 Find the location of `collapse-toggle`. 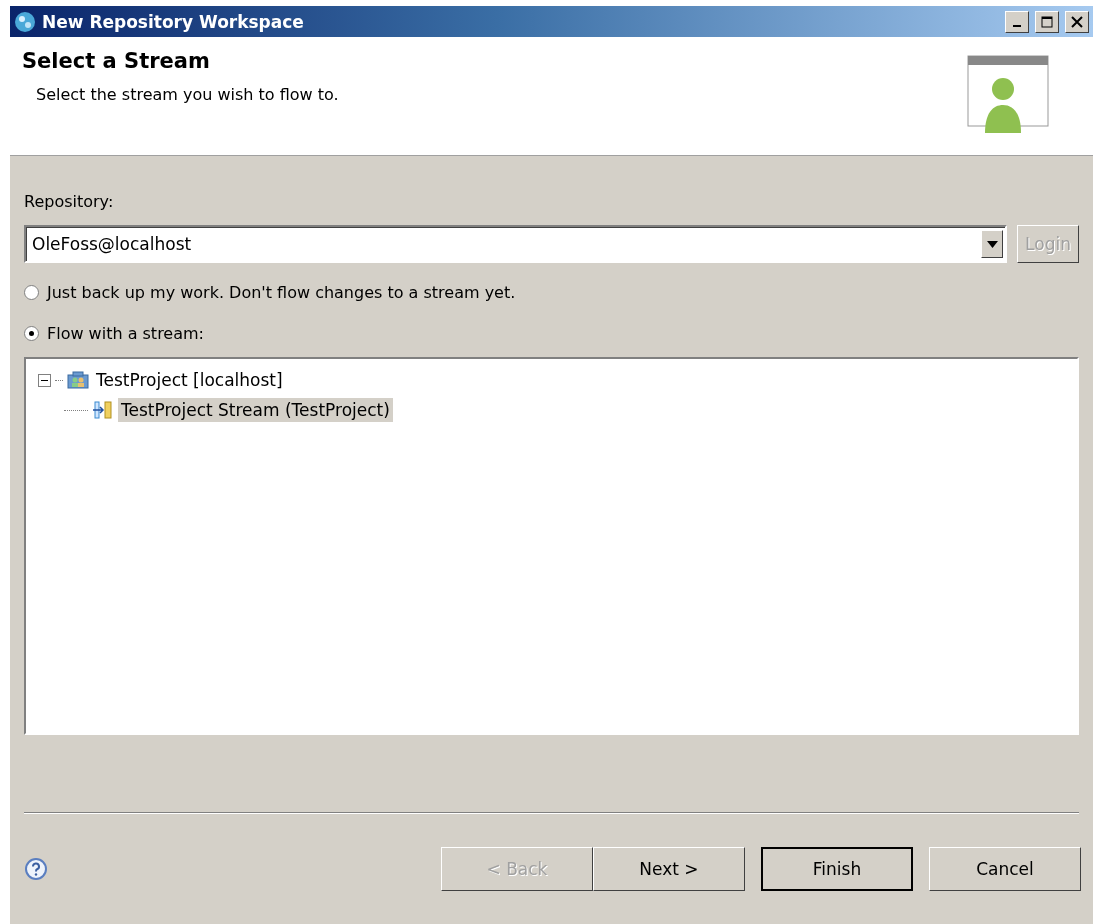

collapse-toggle is located at coordinates (44, 380).